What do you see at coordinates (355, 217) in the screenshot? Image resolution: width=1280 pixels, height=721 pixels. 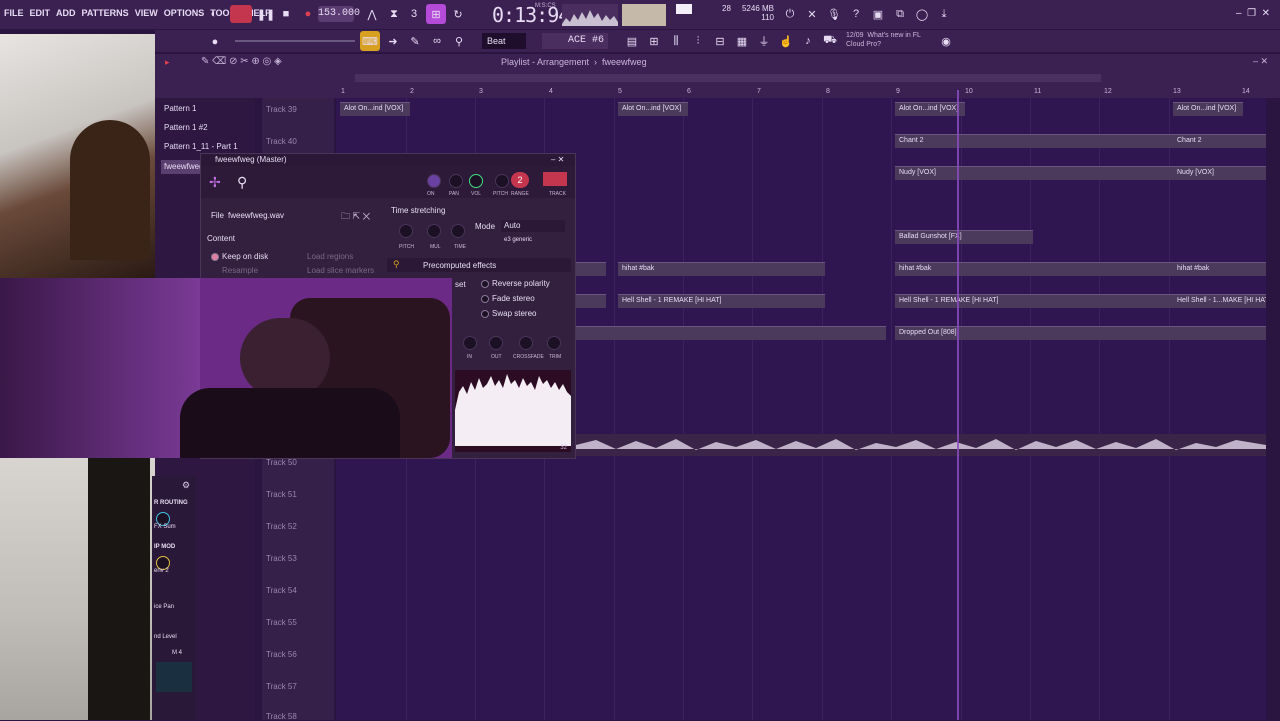 I see `folder-icon: 🗀 ⇱ ✕` at bounding box center [355, 217].